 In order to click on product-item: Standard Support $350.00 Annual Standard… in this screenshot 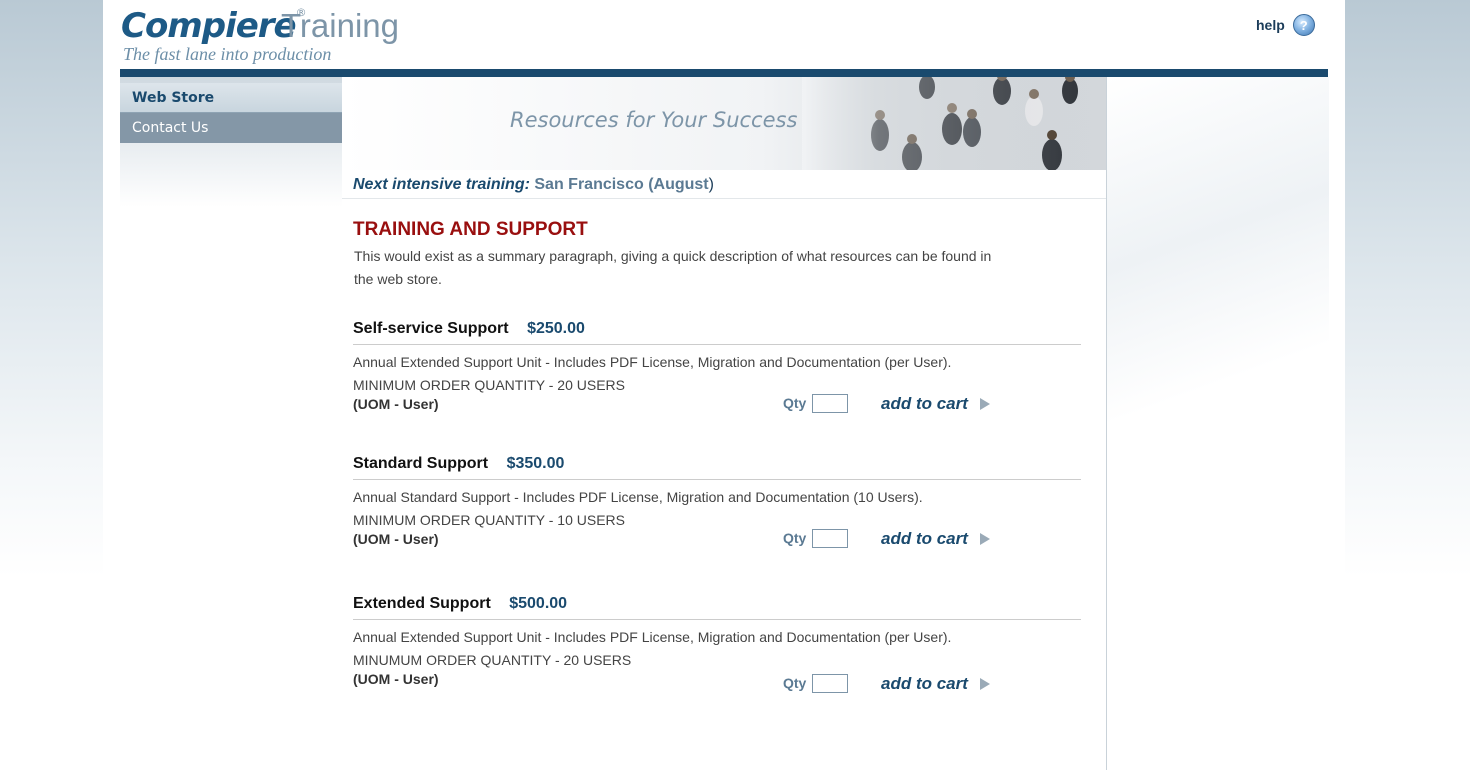, I will do `click(717, 501)`.